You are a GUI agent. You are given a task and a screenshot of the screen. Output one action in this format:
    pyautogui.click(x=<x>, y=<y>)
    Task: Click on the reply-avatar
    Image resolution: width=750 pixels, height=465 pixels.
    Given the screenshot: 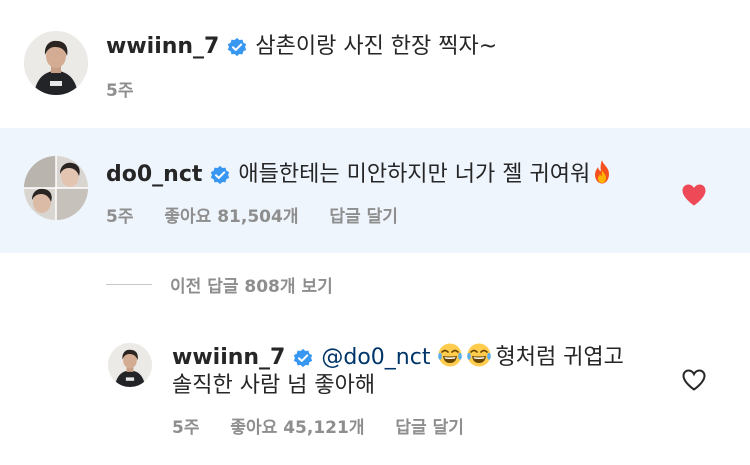 What is the action you would take?
    pyautogui.click(x=130, y=365)
    